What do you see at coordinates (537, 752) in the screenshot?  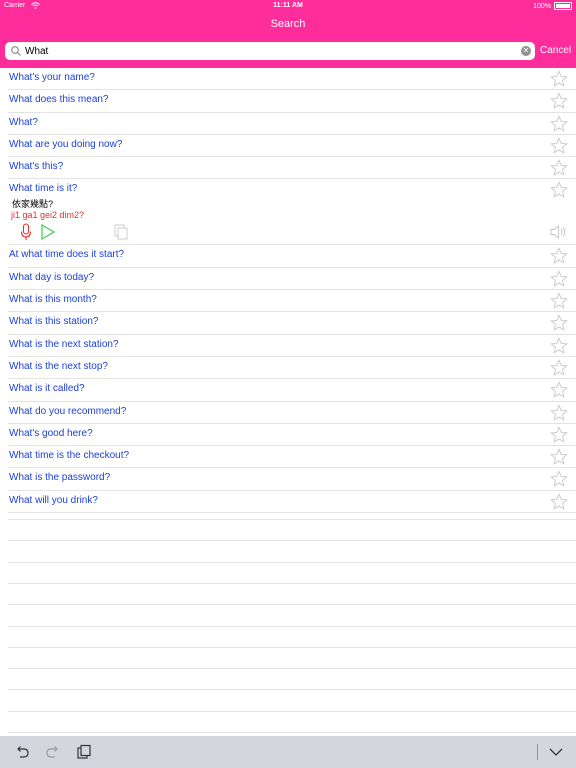 I see `toolbar-separator` at bounding box center [537, 752].